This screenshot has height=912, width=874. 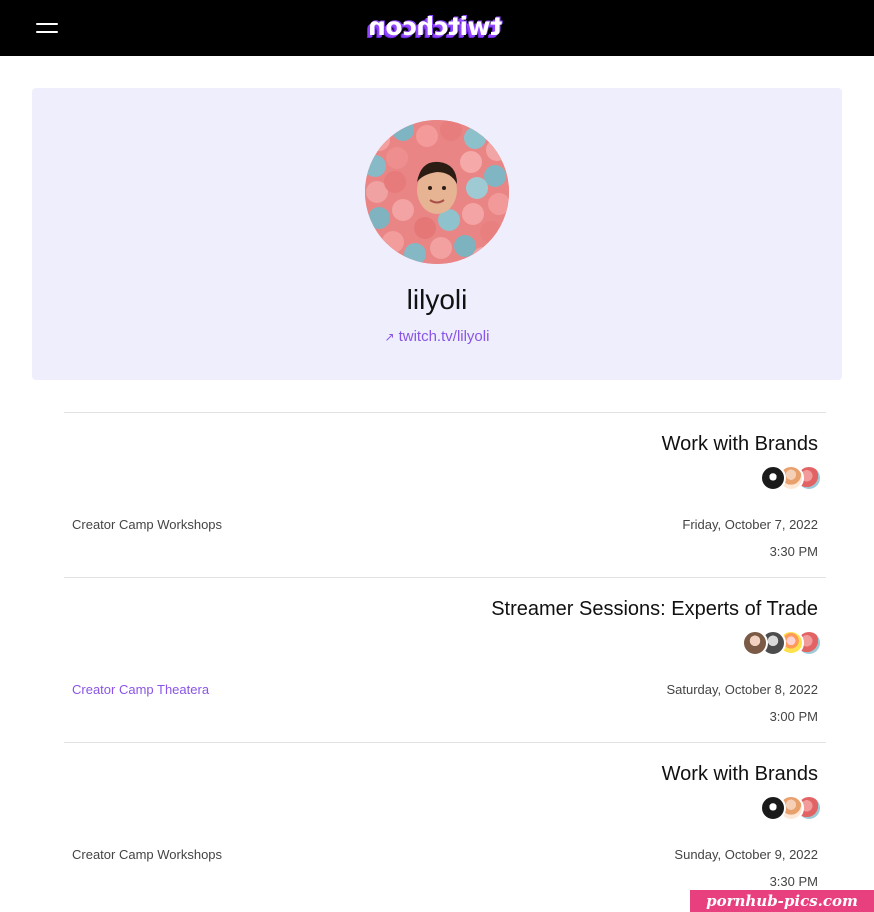 What do you see at coordinates (782, 901) in the screenshot?
I see `watermark: pornhub-pics.com` at bounding box center [782, 901].